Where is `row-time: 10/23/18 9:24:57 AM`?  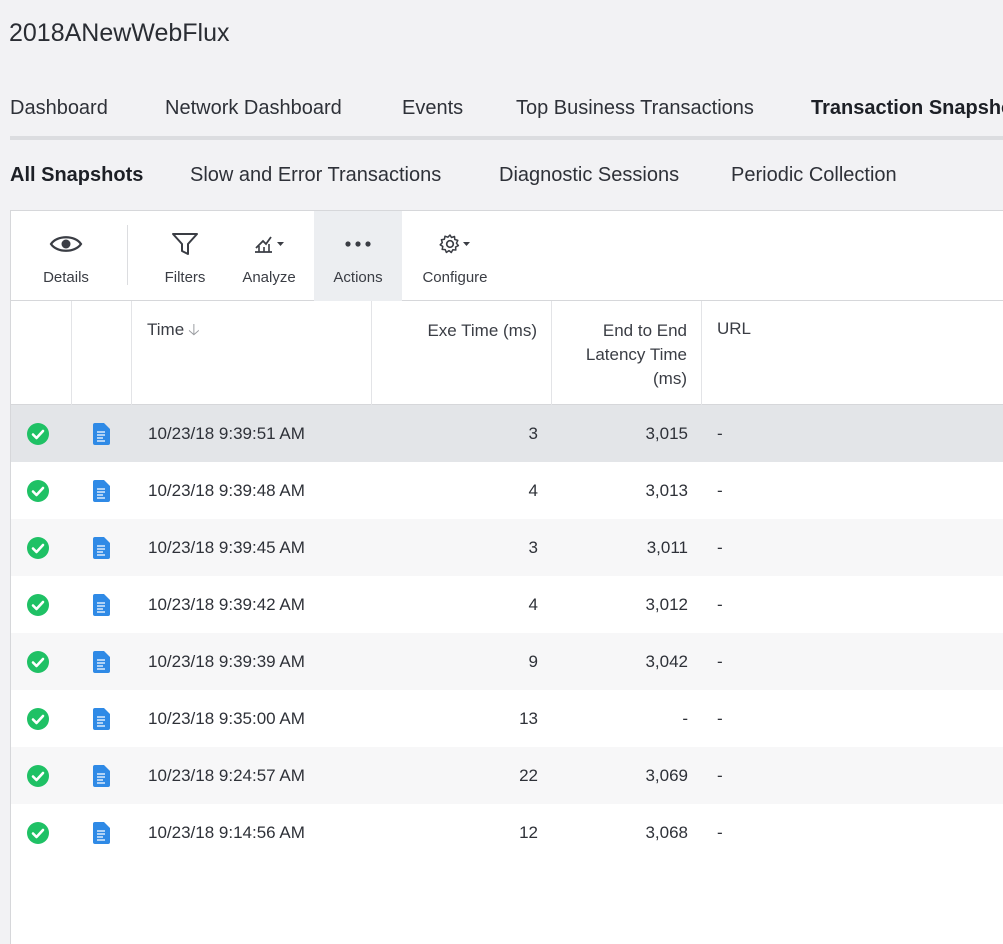 row-time: 10/23/18 9:24:57 AM is located at coordinates (226, 775).